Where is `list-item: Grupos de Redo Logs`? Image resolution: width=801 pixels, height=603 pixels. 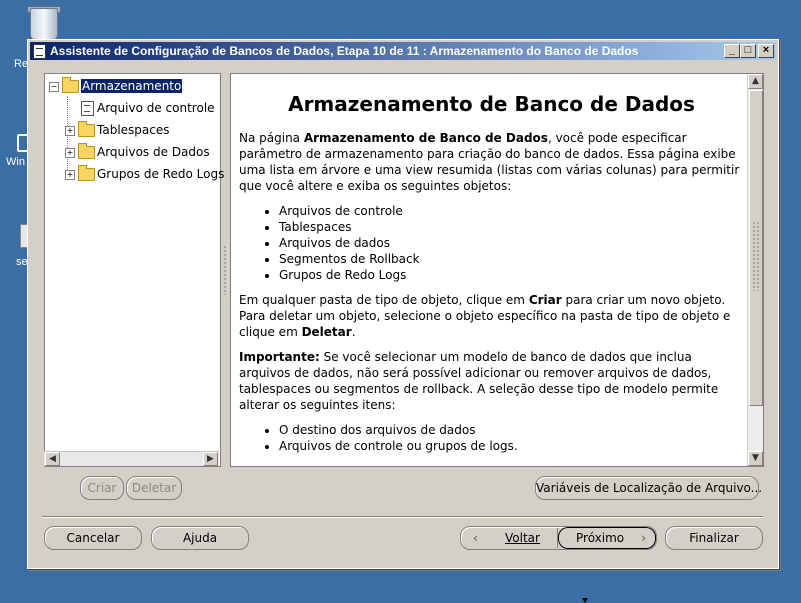
list-item: Grupos de Redo Logs is located at coordinates (511, 275).